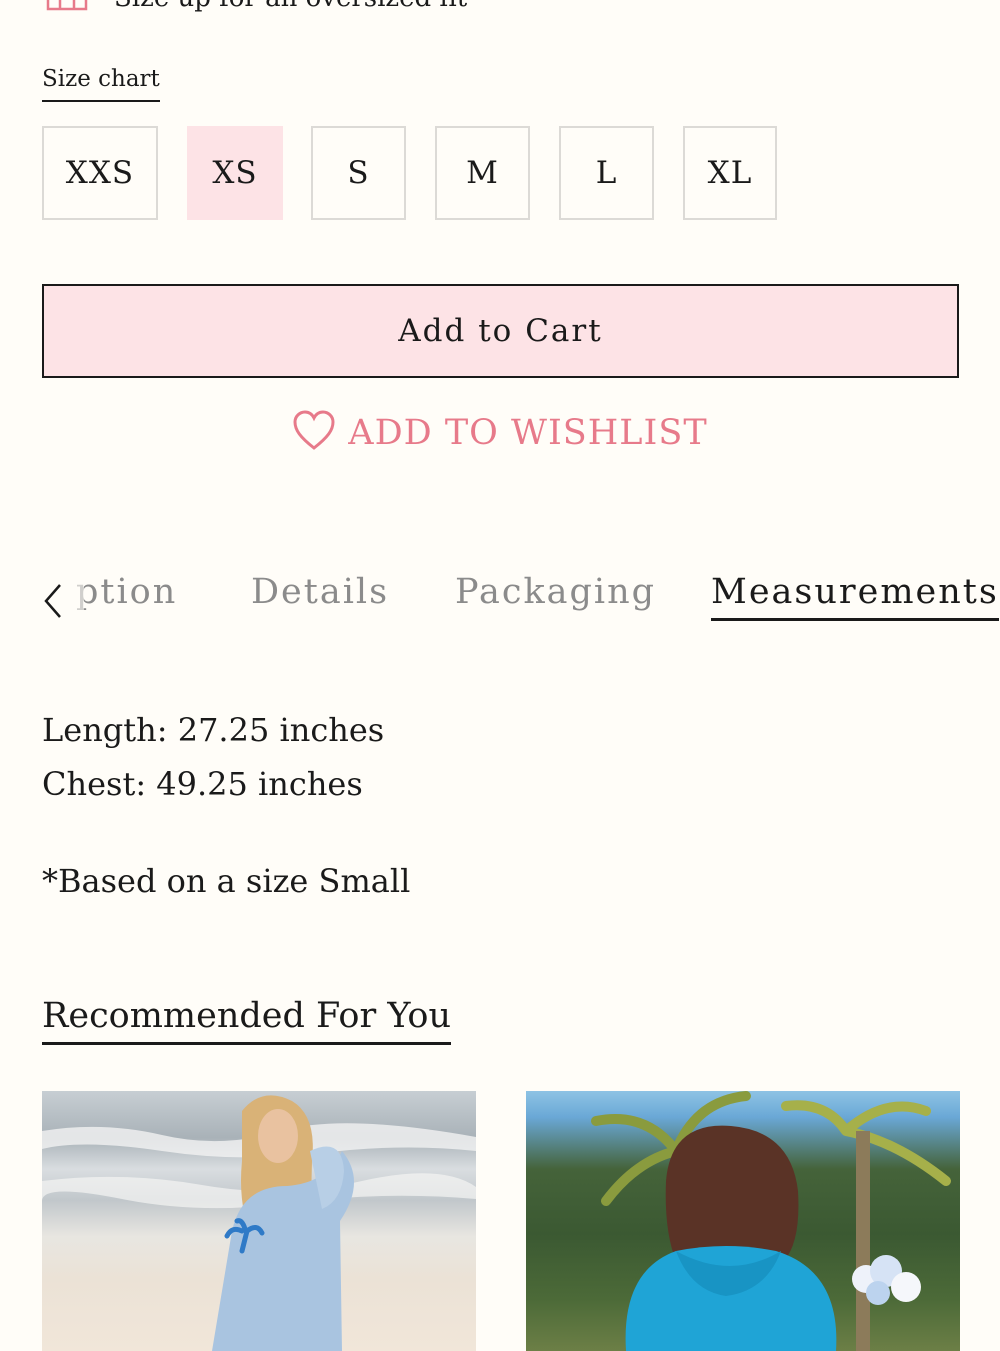  Describe the element at coordinates (77, 600) in the screenshot. I see `tab-scroll-fade` at that location.